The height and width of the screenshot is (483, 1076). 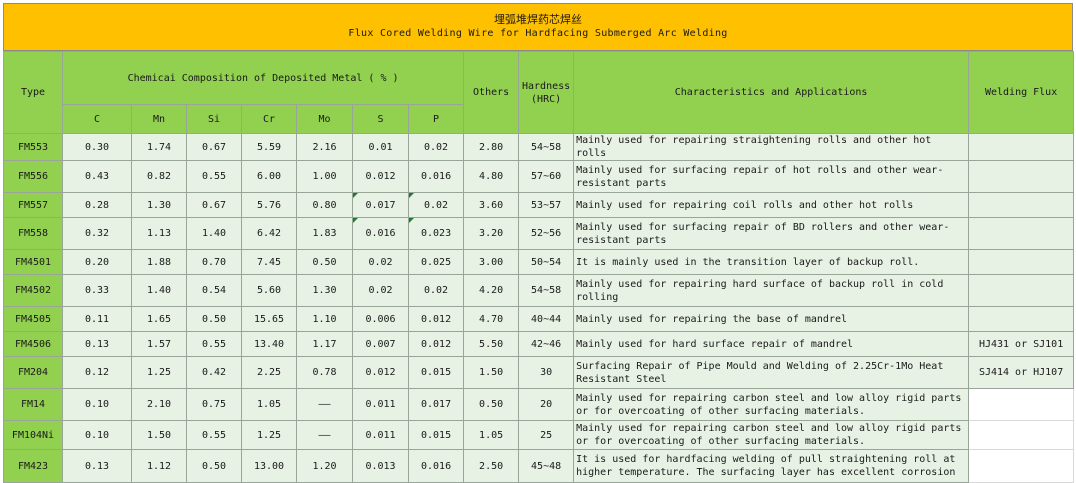 What do you see at coordinates (436, 404) in the screenshot?
I see `cell-p: 0.017` at bounding box center [436, 404].